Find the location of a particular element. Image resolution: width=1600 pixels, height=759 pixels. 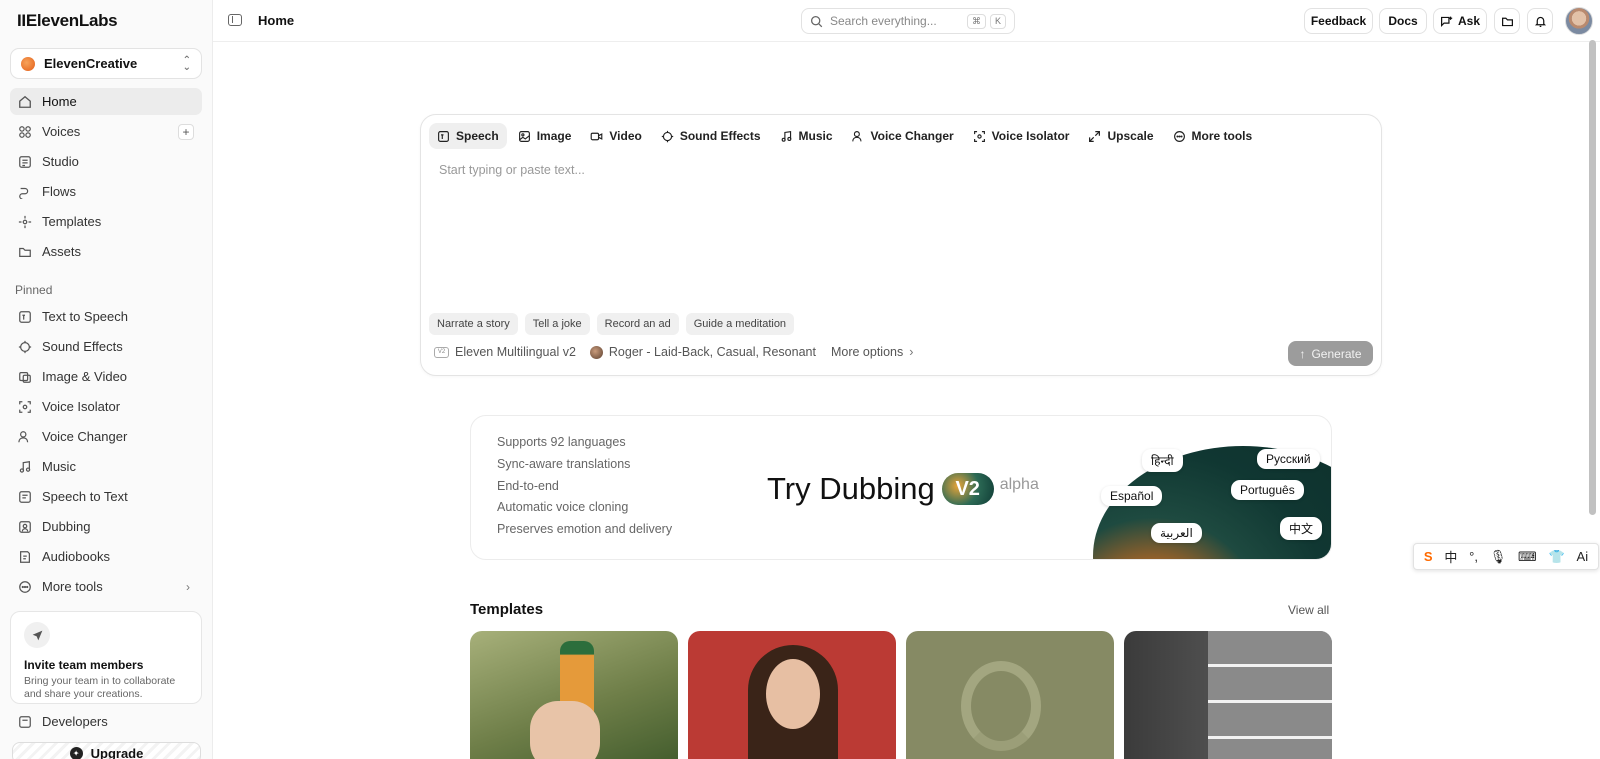

add-voice-button: + is located at coordinates (186, 131).